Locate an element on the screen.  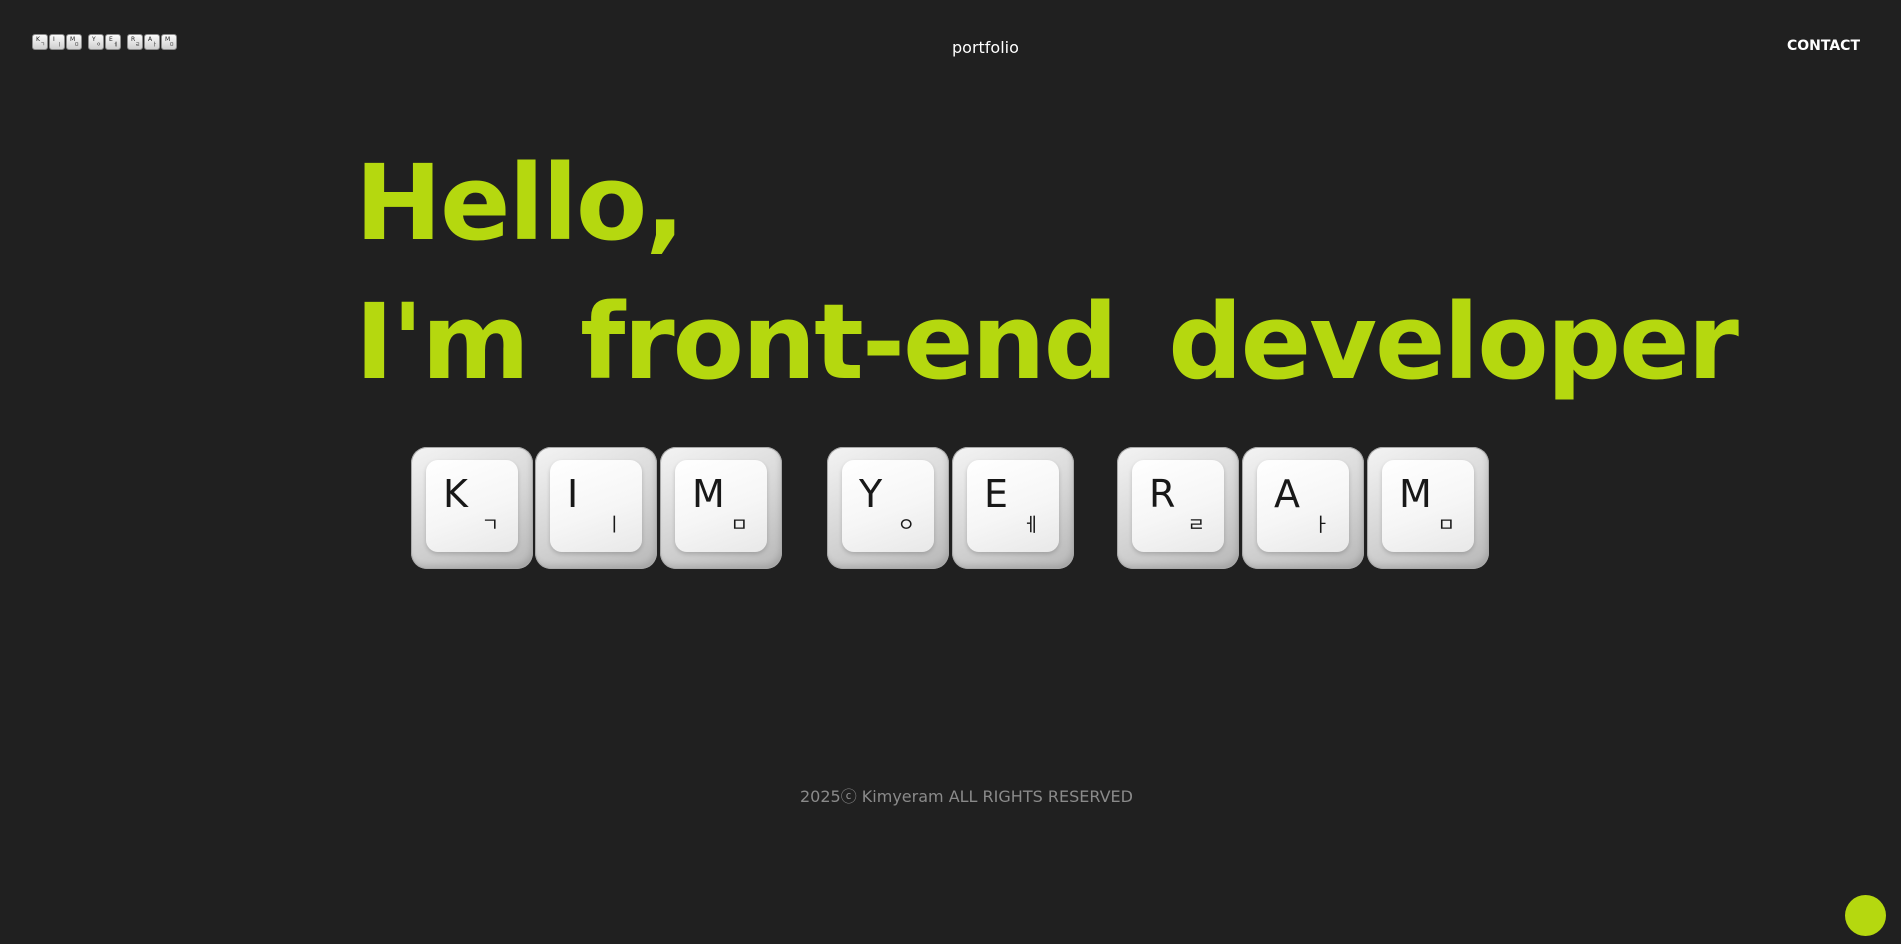
keycap-top: A ㅏ is located at coordinates (1303, 506).